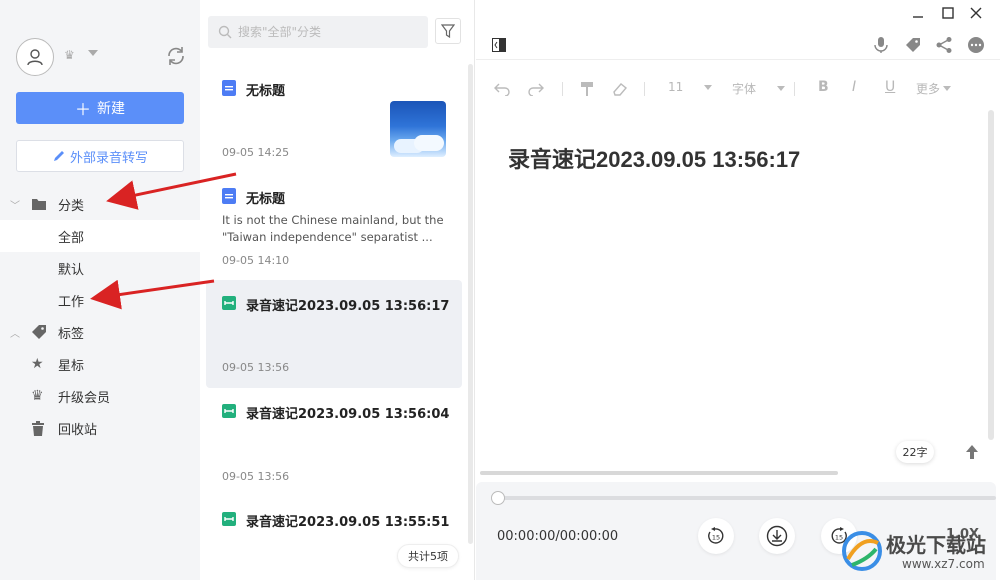  Describe the element at coordinates (111, 109) in the screenshot. I see `new-note-label: 新建` at that location.